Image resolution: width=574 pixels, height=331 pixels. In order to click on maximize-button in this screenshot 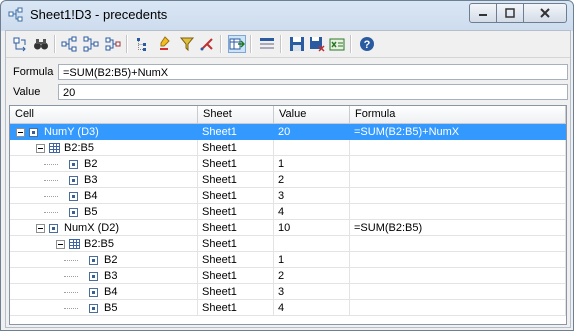, I will do `click(510, 13)`.